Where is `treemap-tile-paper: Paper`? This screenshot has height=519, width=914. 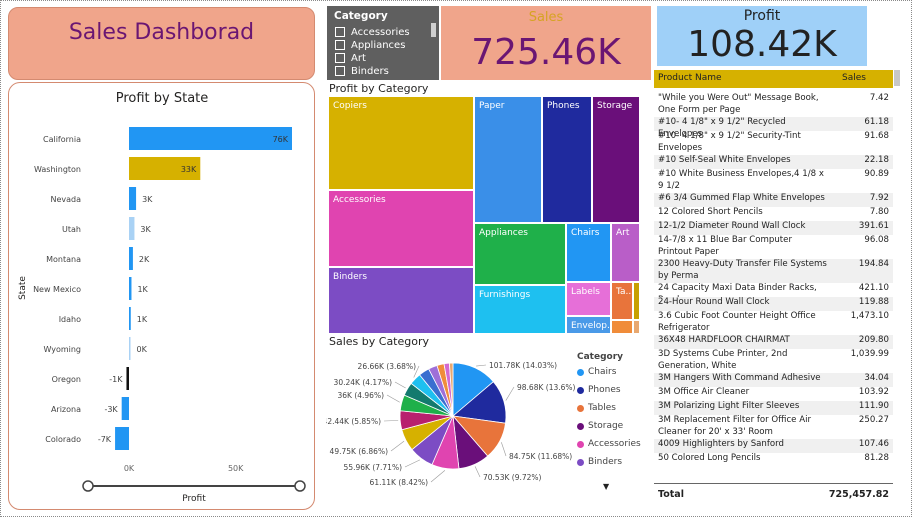 treemap-tile-paper: Paper is located at coordinates (508, 159).